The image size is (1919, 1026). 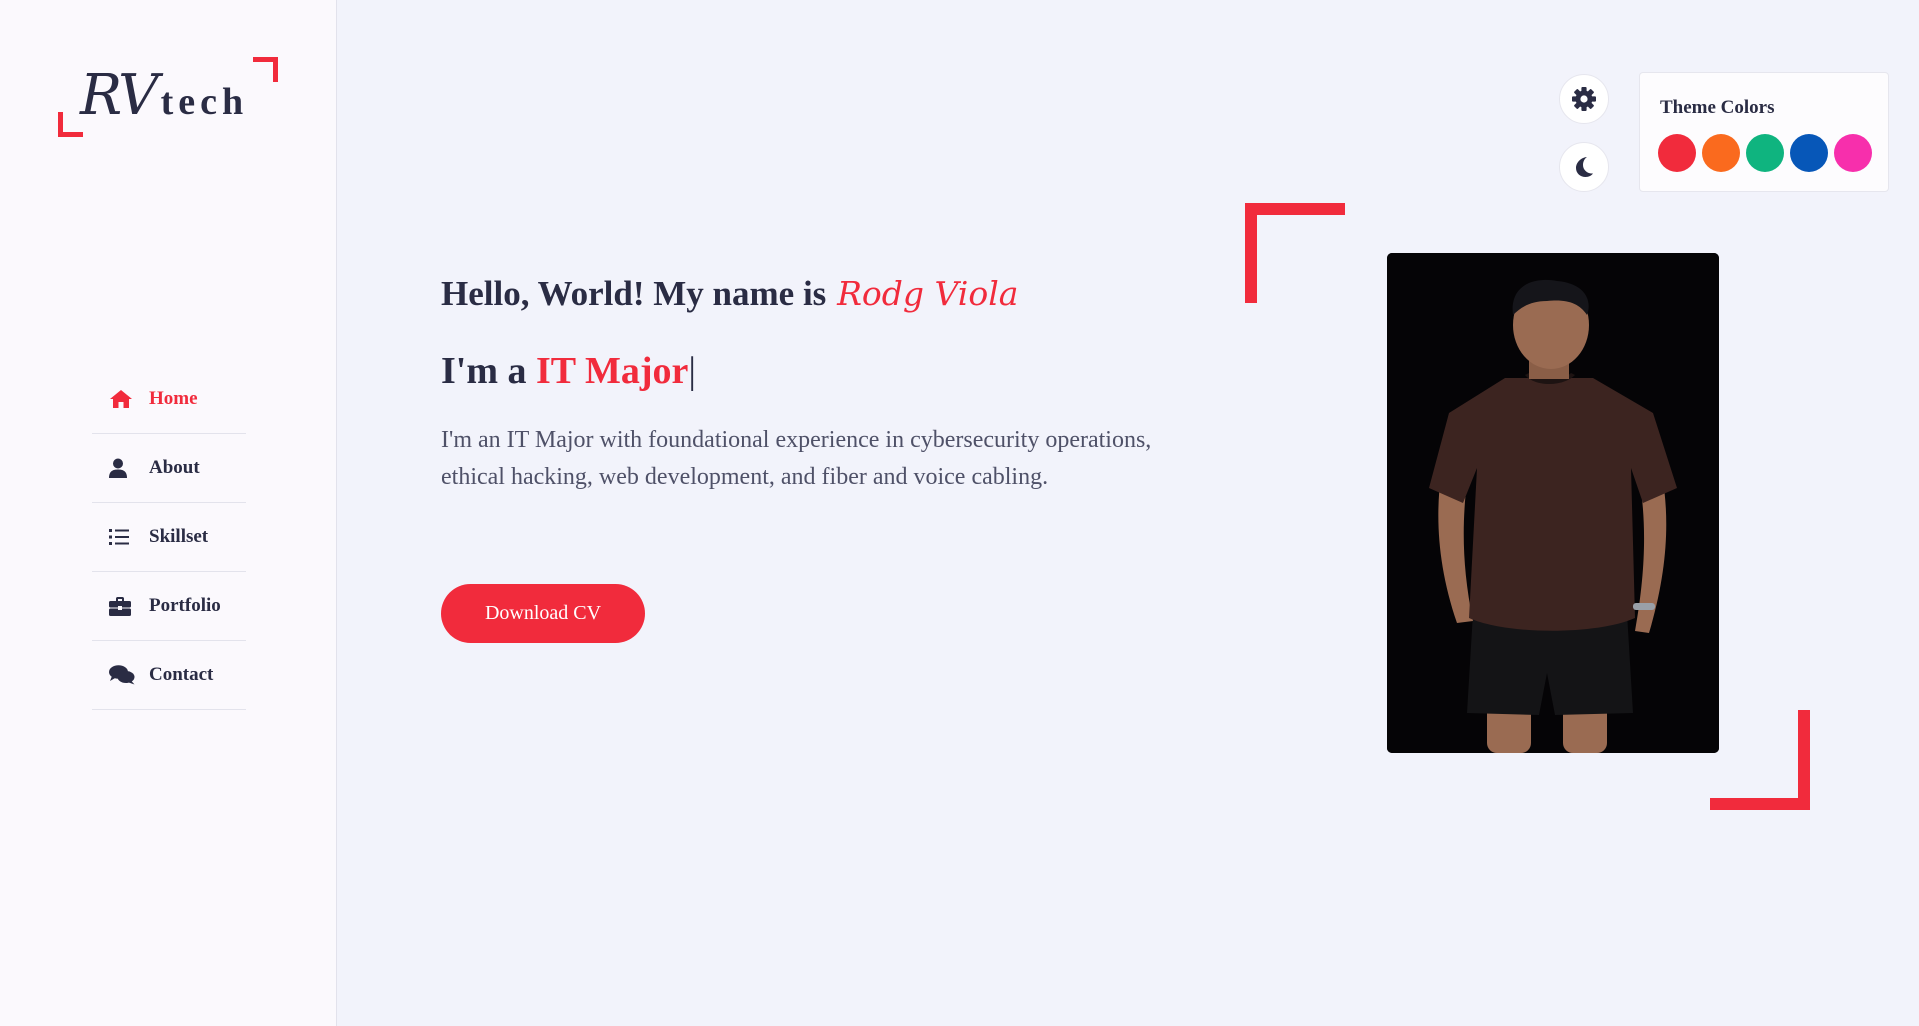 What do you see at coordinates (122, 606) in the screenshot?
I see `briefcase-icon` at bounding box center [122, 606].